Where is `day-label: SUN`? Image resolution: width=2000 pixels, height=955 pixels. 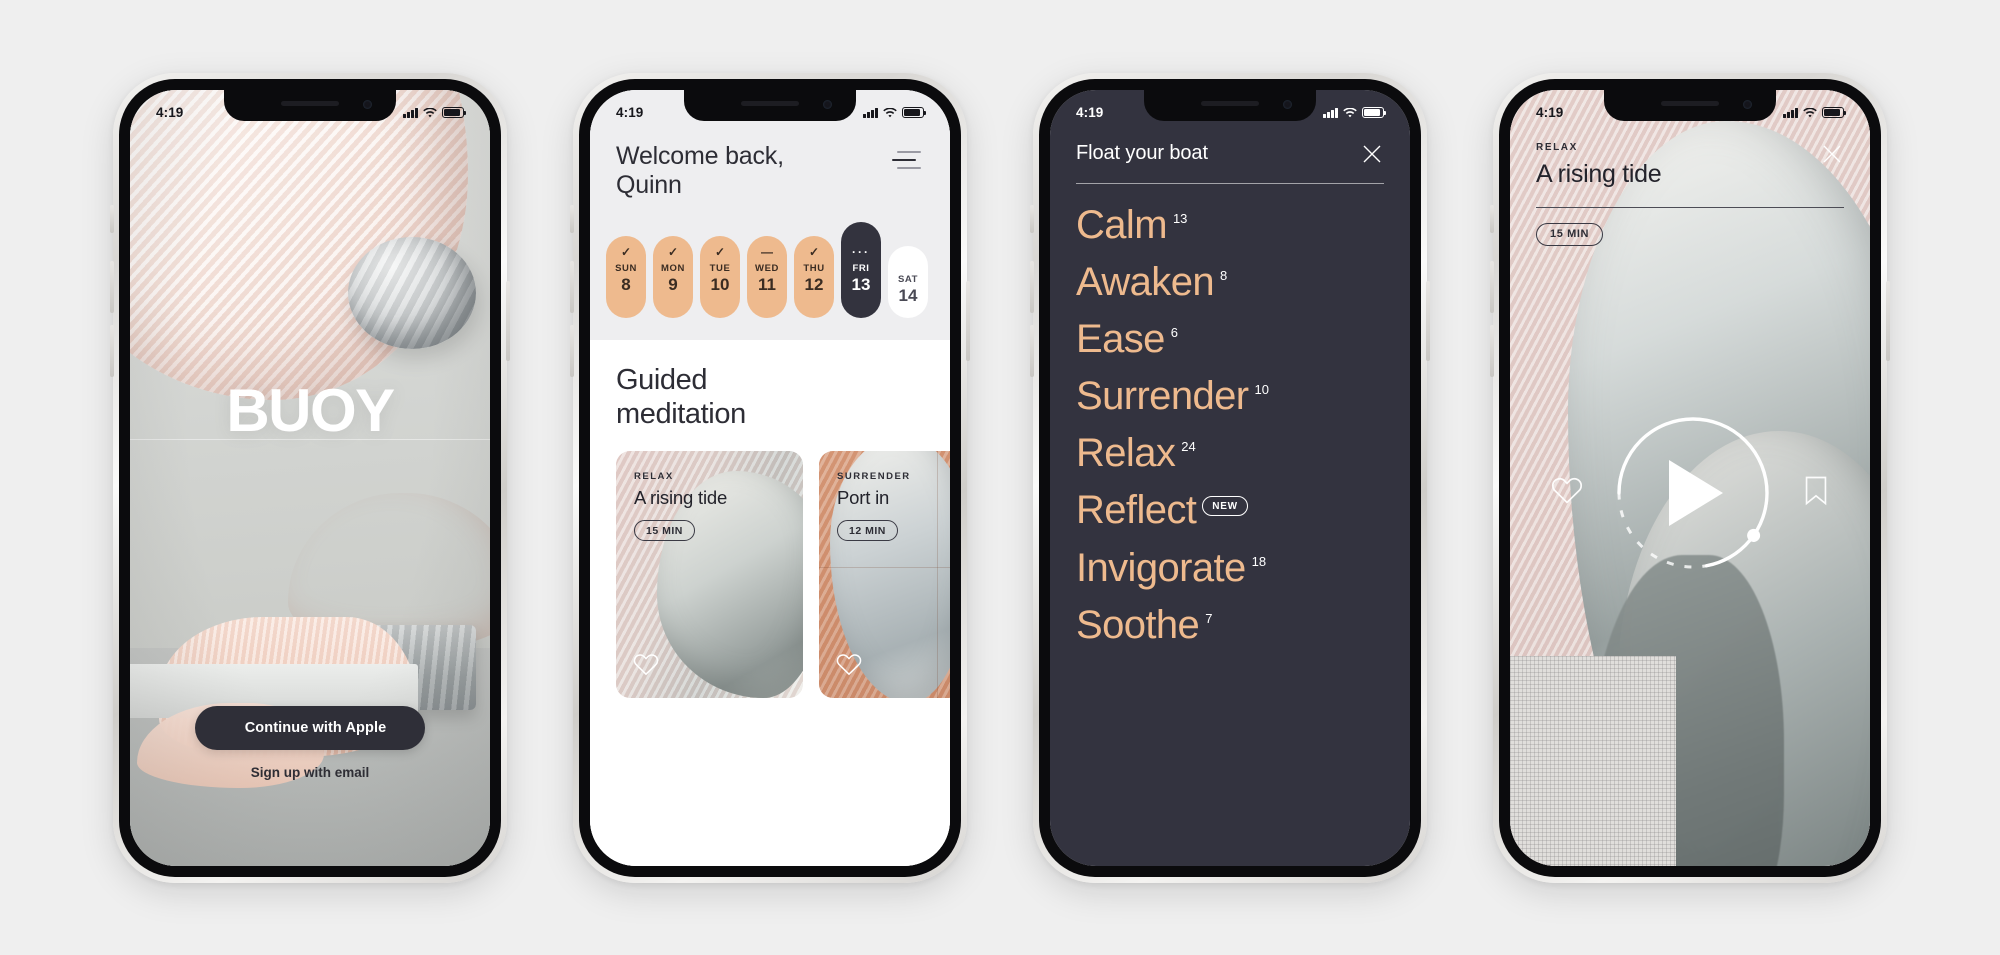 day-label: SUN is located at coordinates (626, 268).